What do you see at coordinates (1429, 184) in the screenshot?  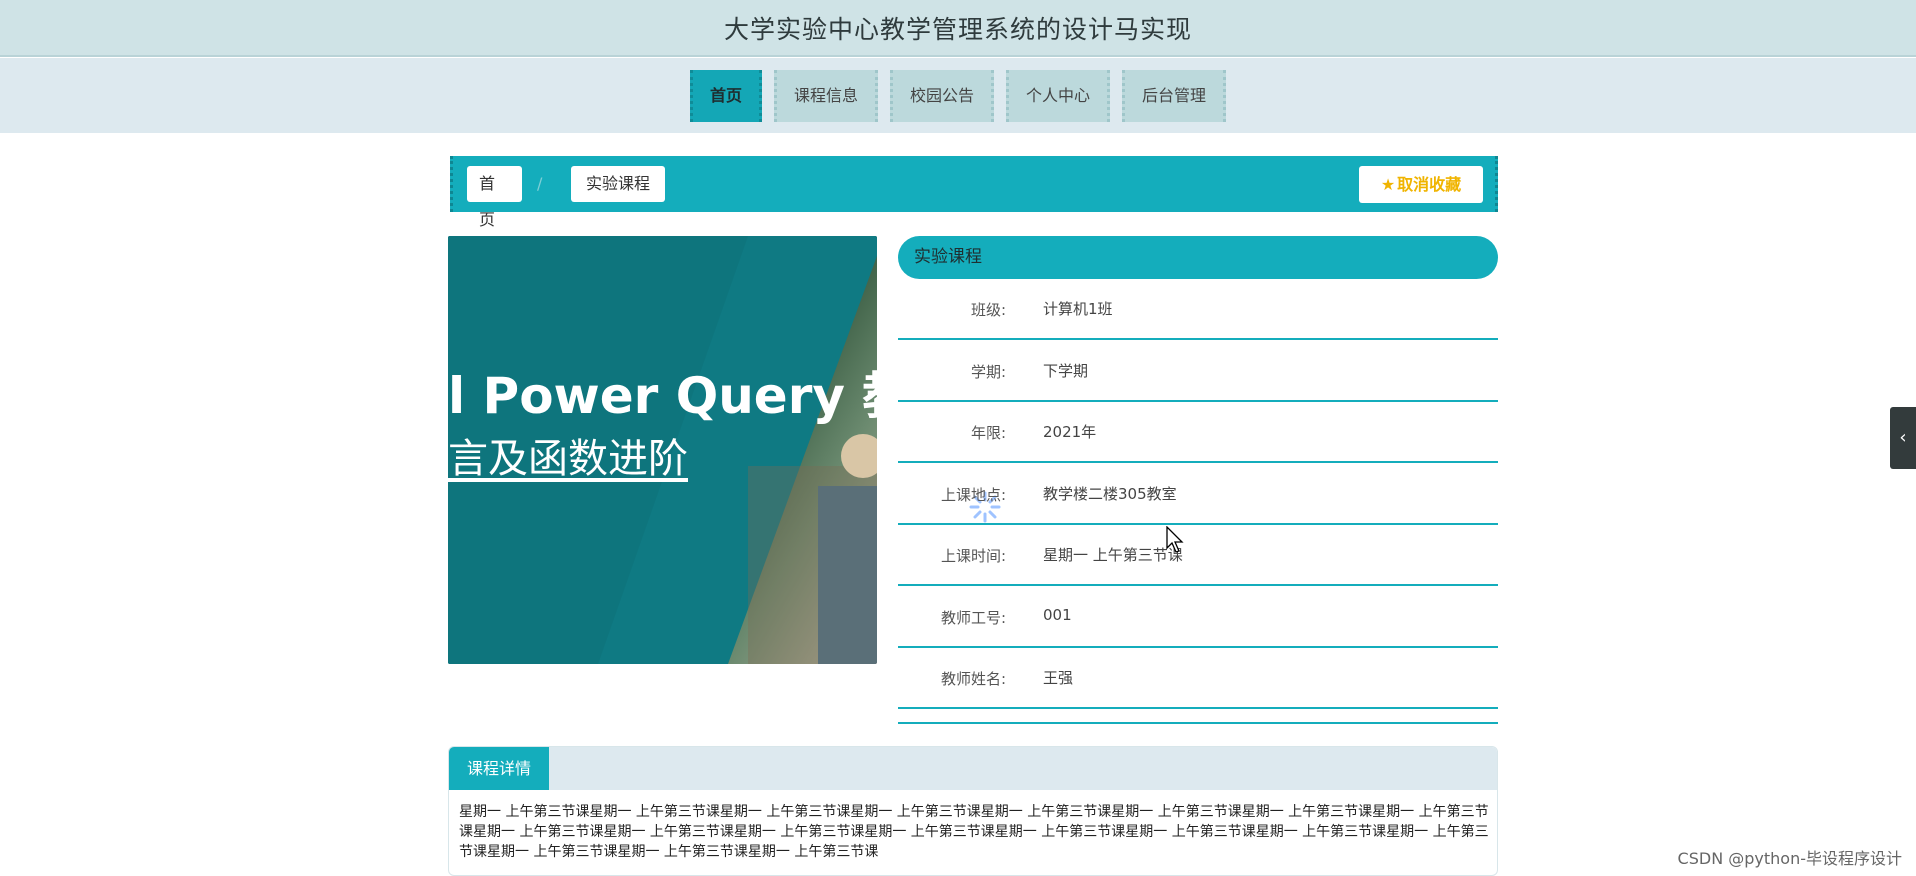 I see `unfavorite-label: 取消收藏` at bounding box center [1429, 184].